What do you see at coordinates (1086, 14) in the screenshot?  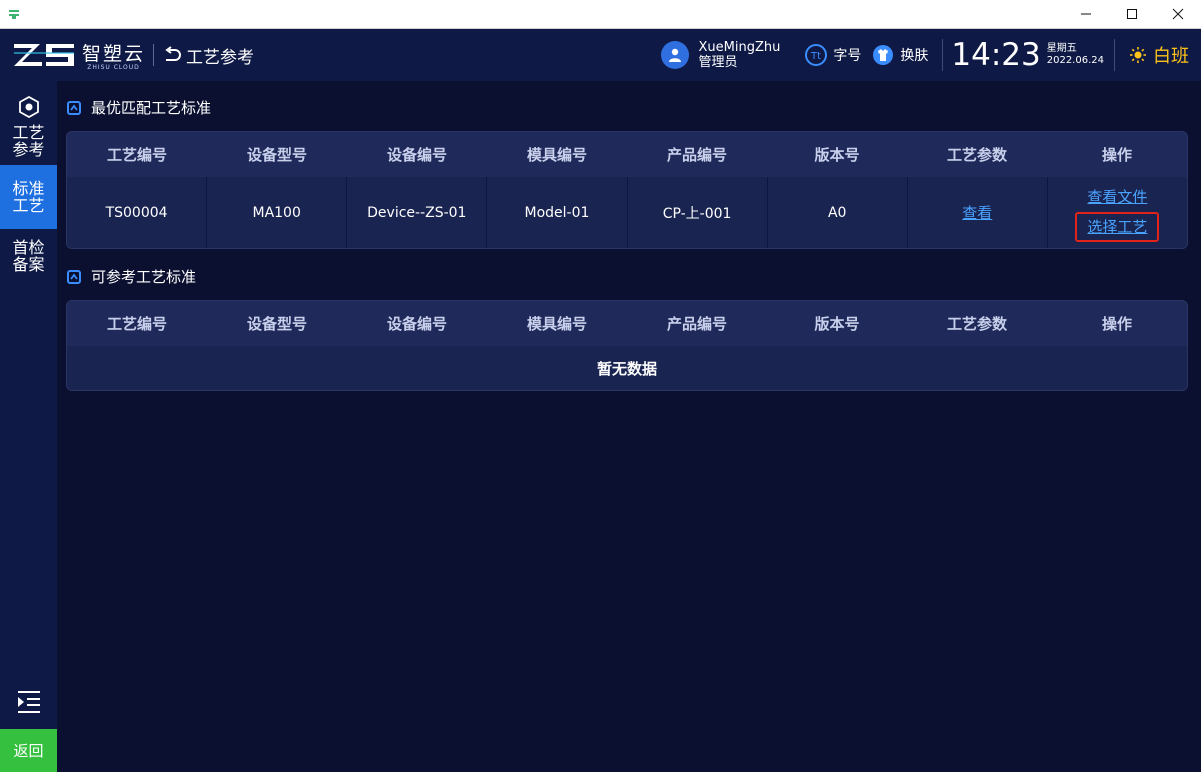 I see `minimize-button` at bounding box center [1086, 14].